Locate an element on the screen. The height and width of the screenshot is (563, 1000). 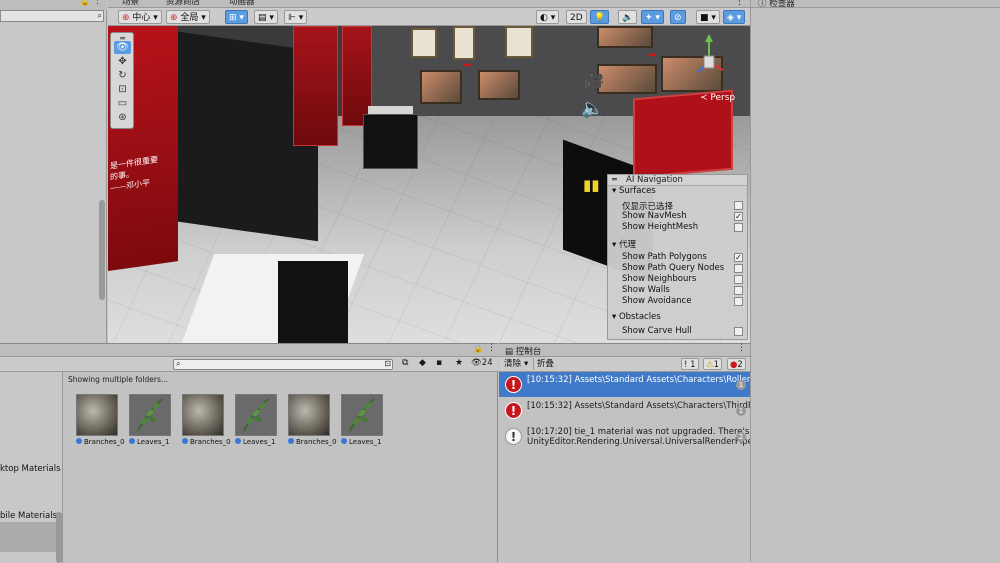
view-tool-icon: 👁 is located at coordinates (122, 47).